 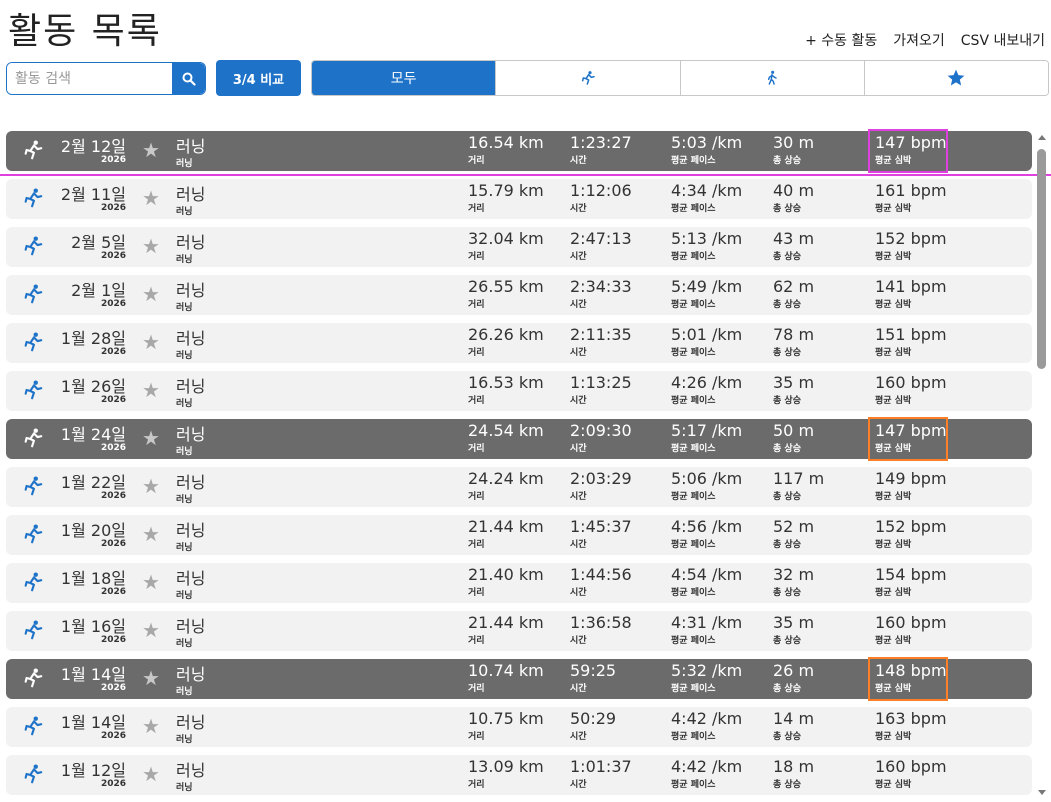 I want to click on compare-button: 3/4 비교, so click(x=258, y=78).